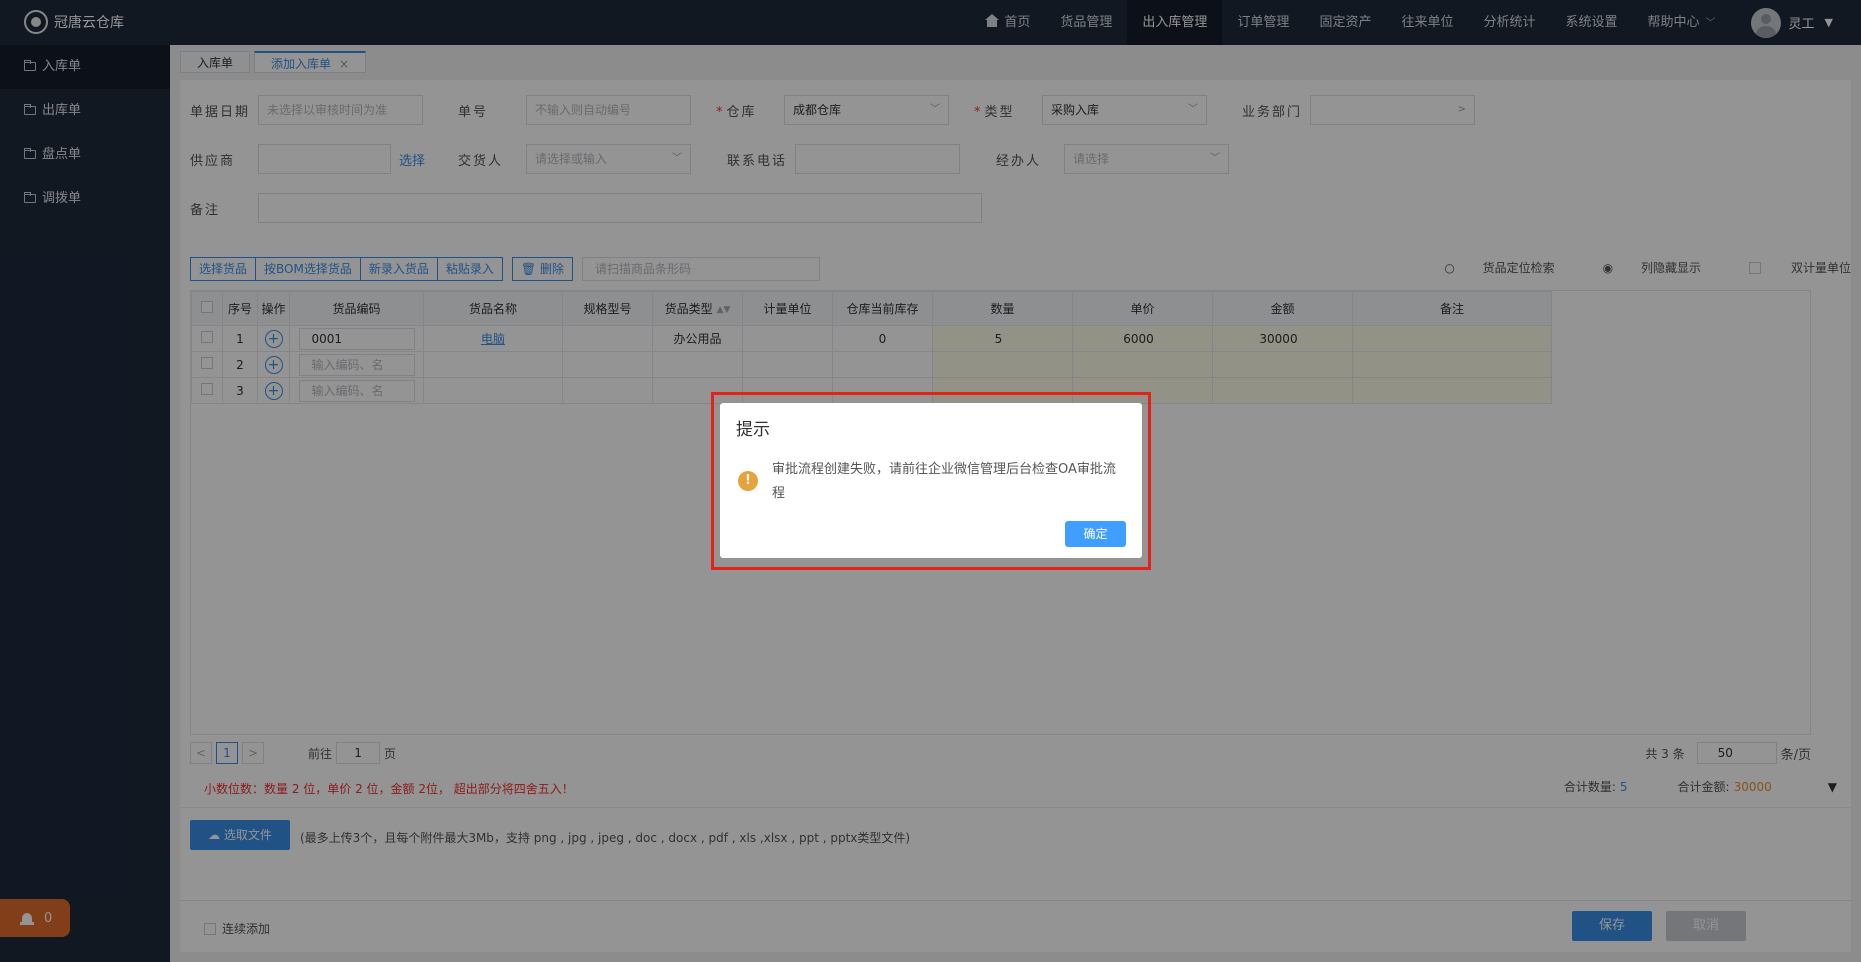 The width and height of the screenshot is (1861, 962). Describe the element at coordinates (753, 430) in the screenshot. I see `dialog-title: 提示` at that location.